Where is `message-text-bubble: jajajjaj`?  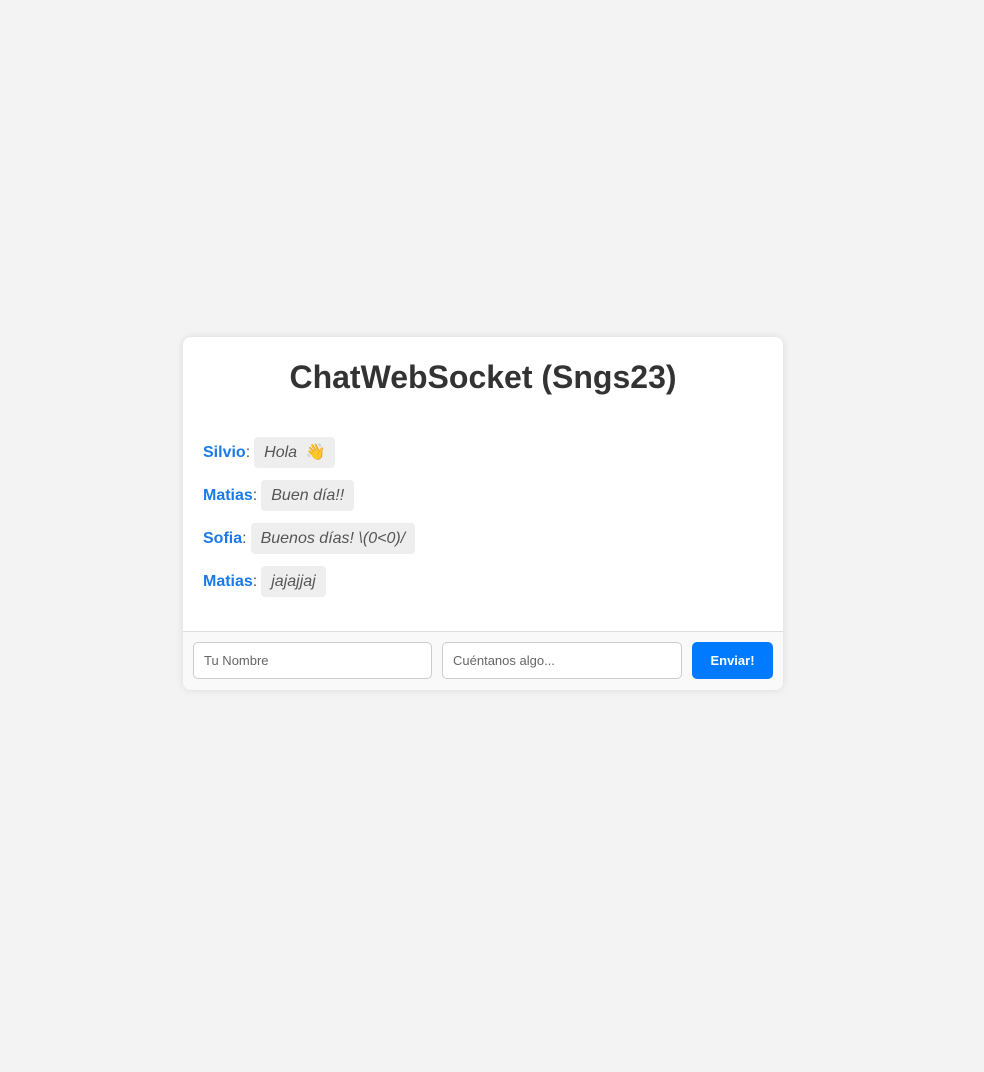
message-text-bubble: jajajjaj is located at coordinates (293, 581).